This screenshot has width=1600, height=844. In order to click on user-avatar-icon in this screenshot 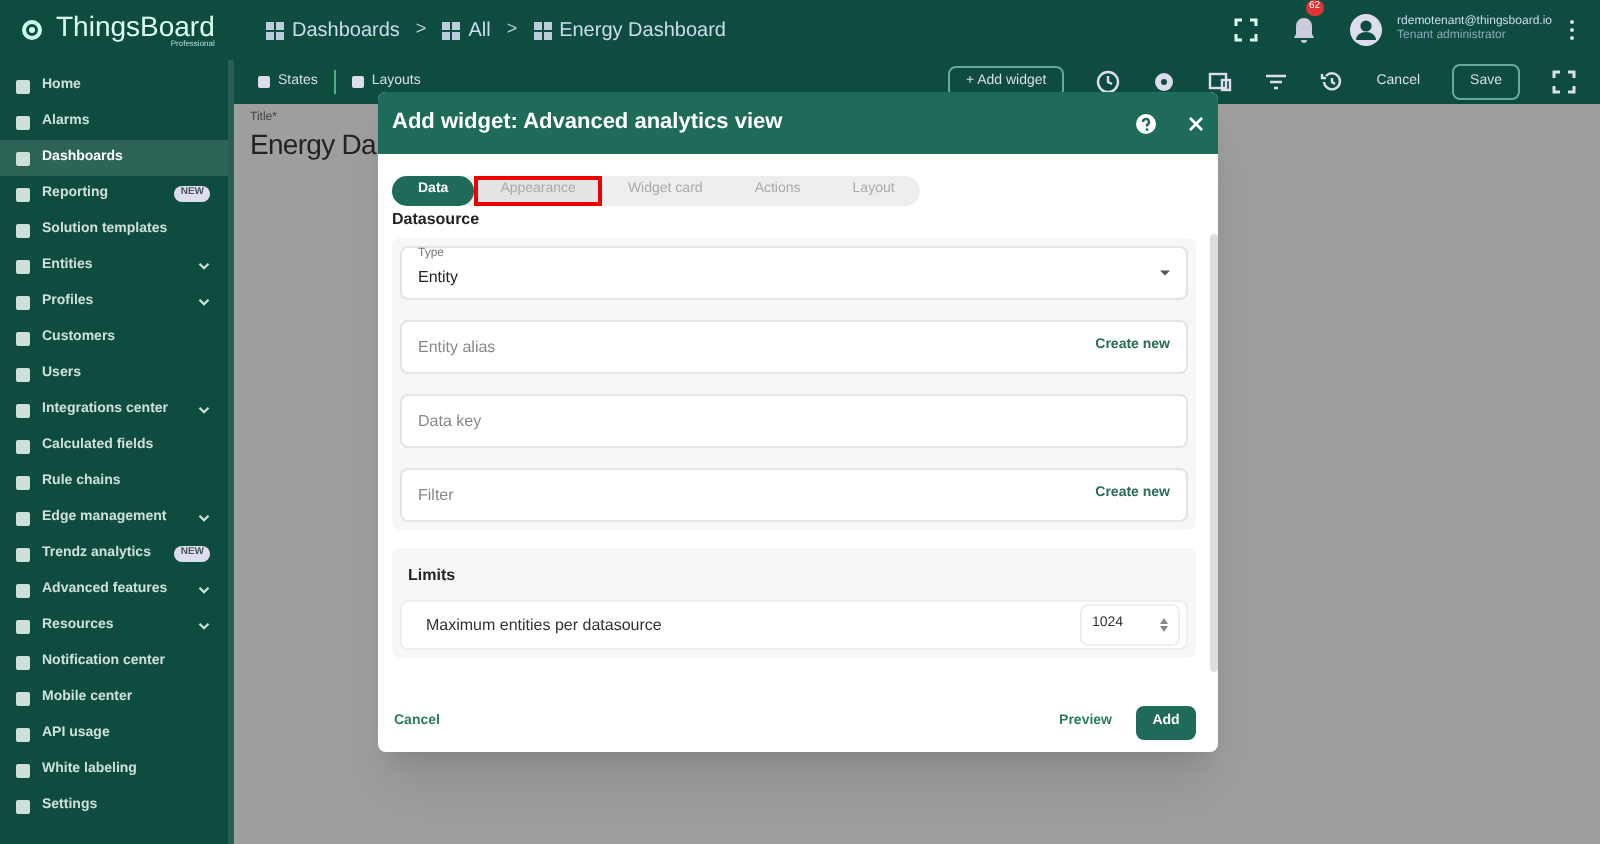, I will do `click(1365, 30)`.